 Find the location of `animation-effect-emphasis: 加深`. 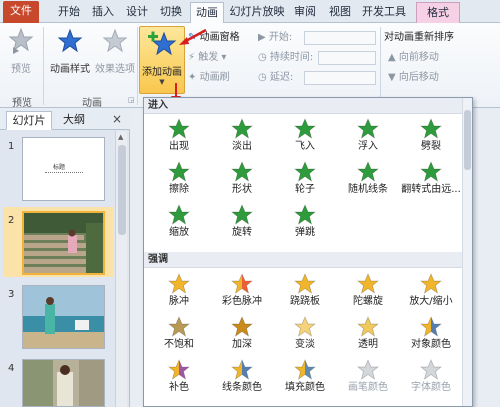

animation-effect-emphasis: 加深 is located at coordinates (242, 336).